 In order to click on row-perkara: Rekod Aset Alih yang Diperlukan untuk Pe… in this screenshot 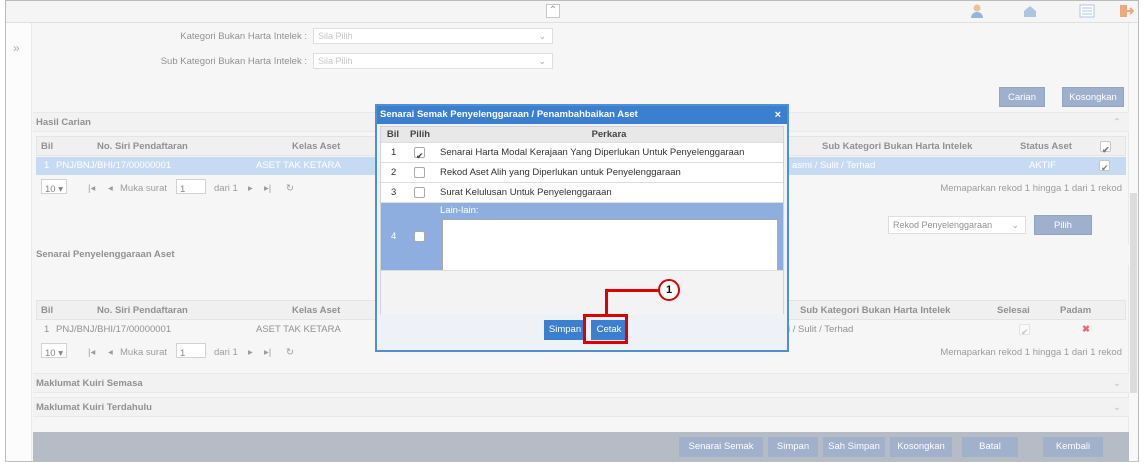, I will do `click(560, 172)`.